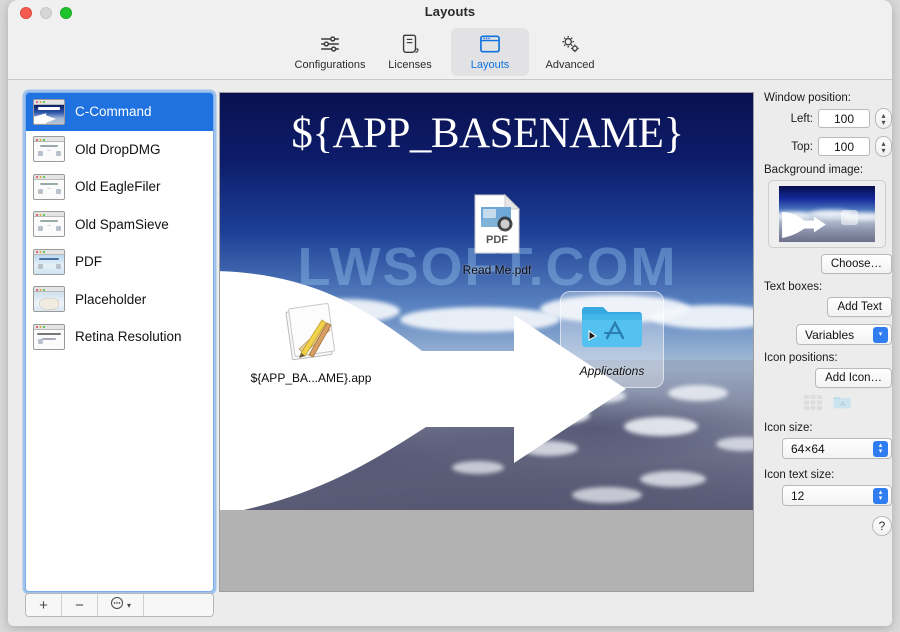 Image resolution: width=900 pixels, height=632 pixels. I want to click on svg-text: PDF, so click(497, 240).